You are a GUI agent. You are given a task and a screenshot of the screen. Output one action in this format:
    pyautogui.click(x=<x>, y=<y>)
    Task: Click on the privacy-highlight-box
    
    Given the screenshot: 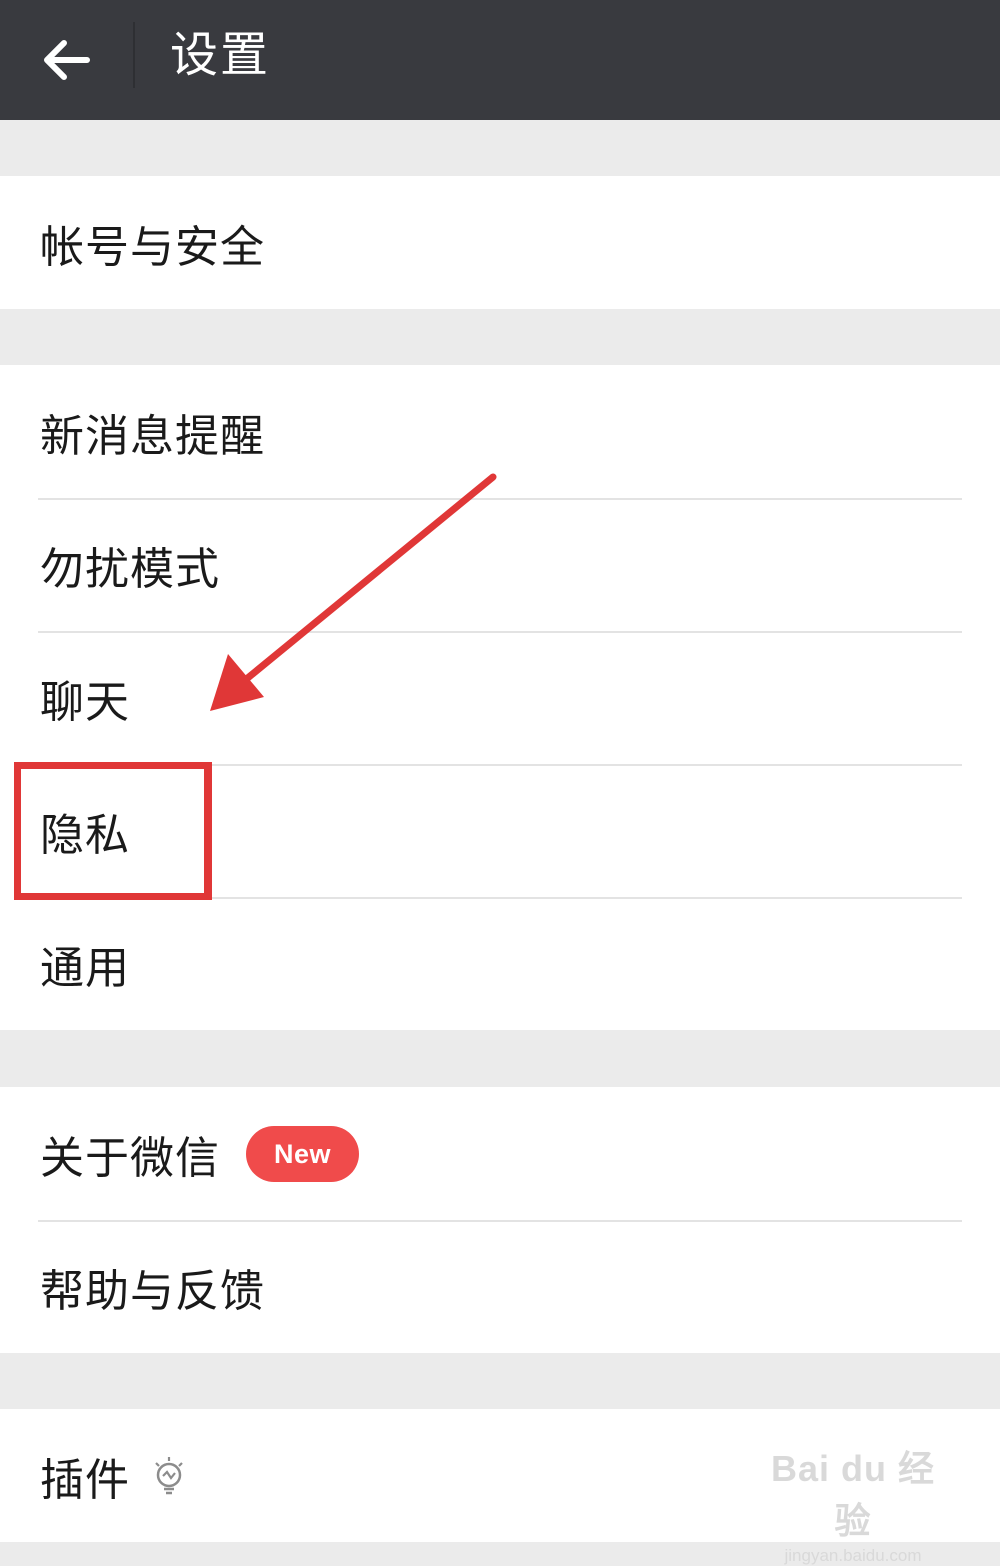 What is the action you would take?
    pyautogui.click(x=113, y=831)
    